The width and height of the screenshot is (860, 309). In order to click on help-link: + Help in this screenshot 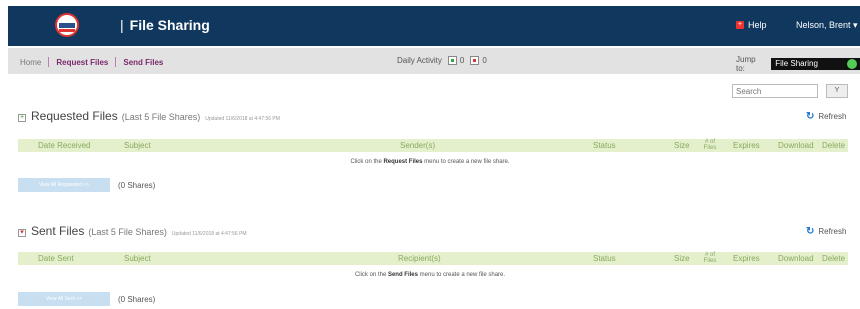, I will do `click(751, 25)`.